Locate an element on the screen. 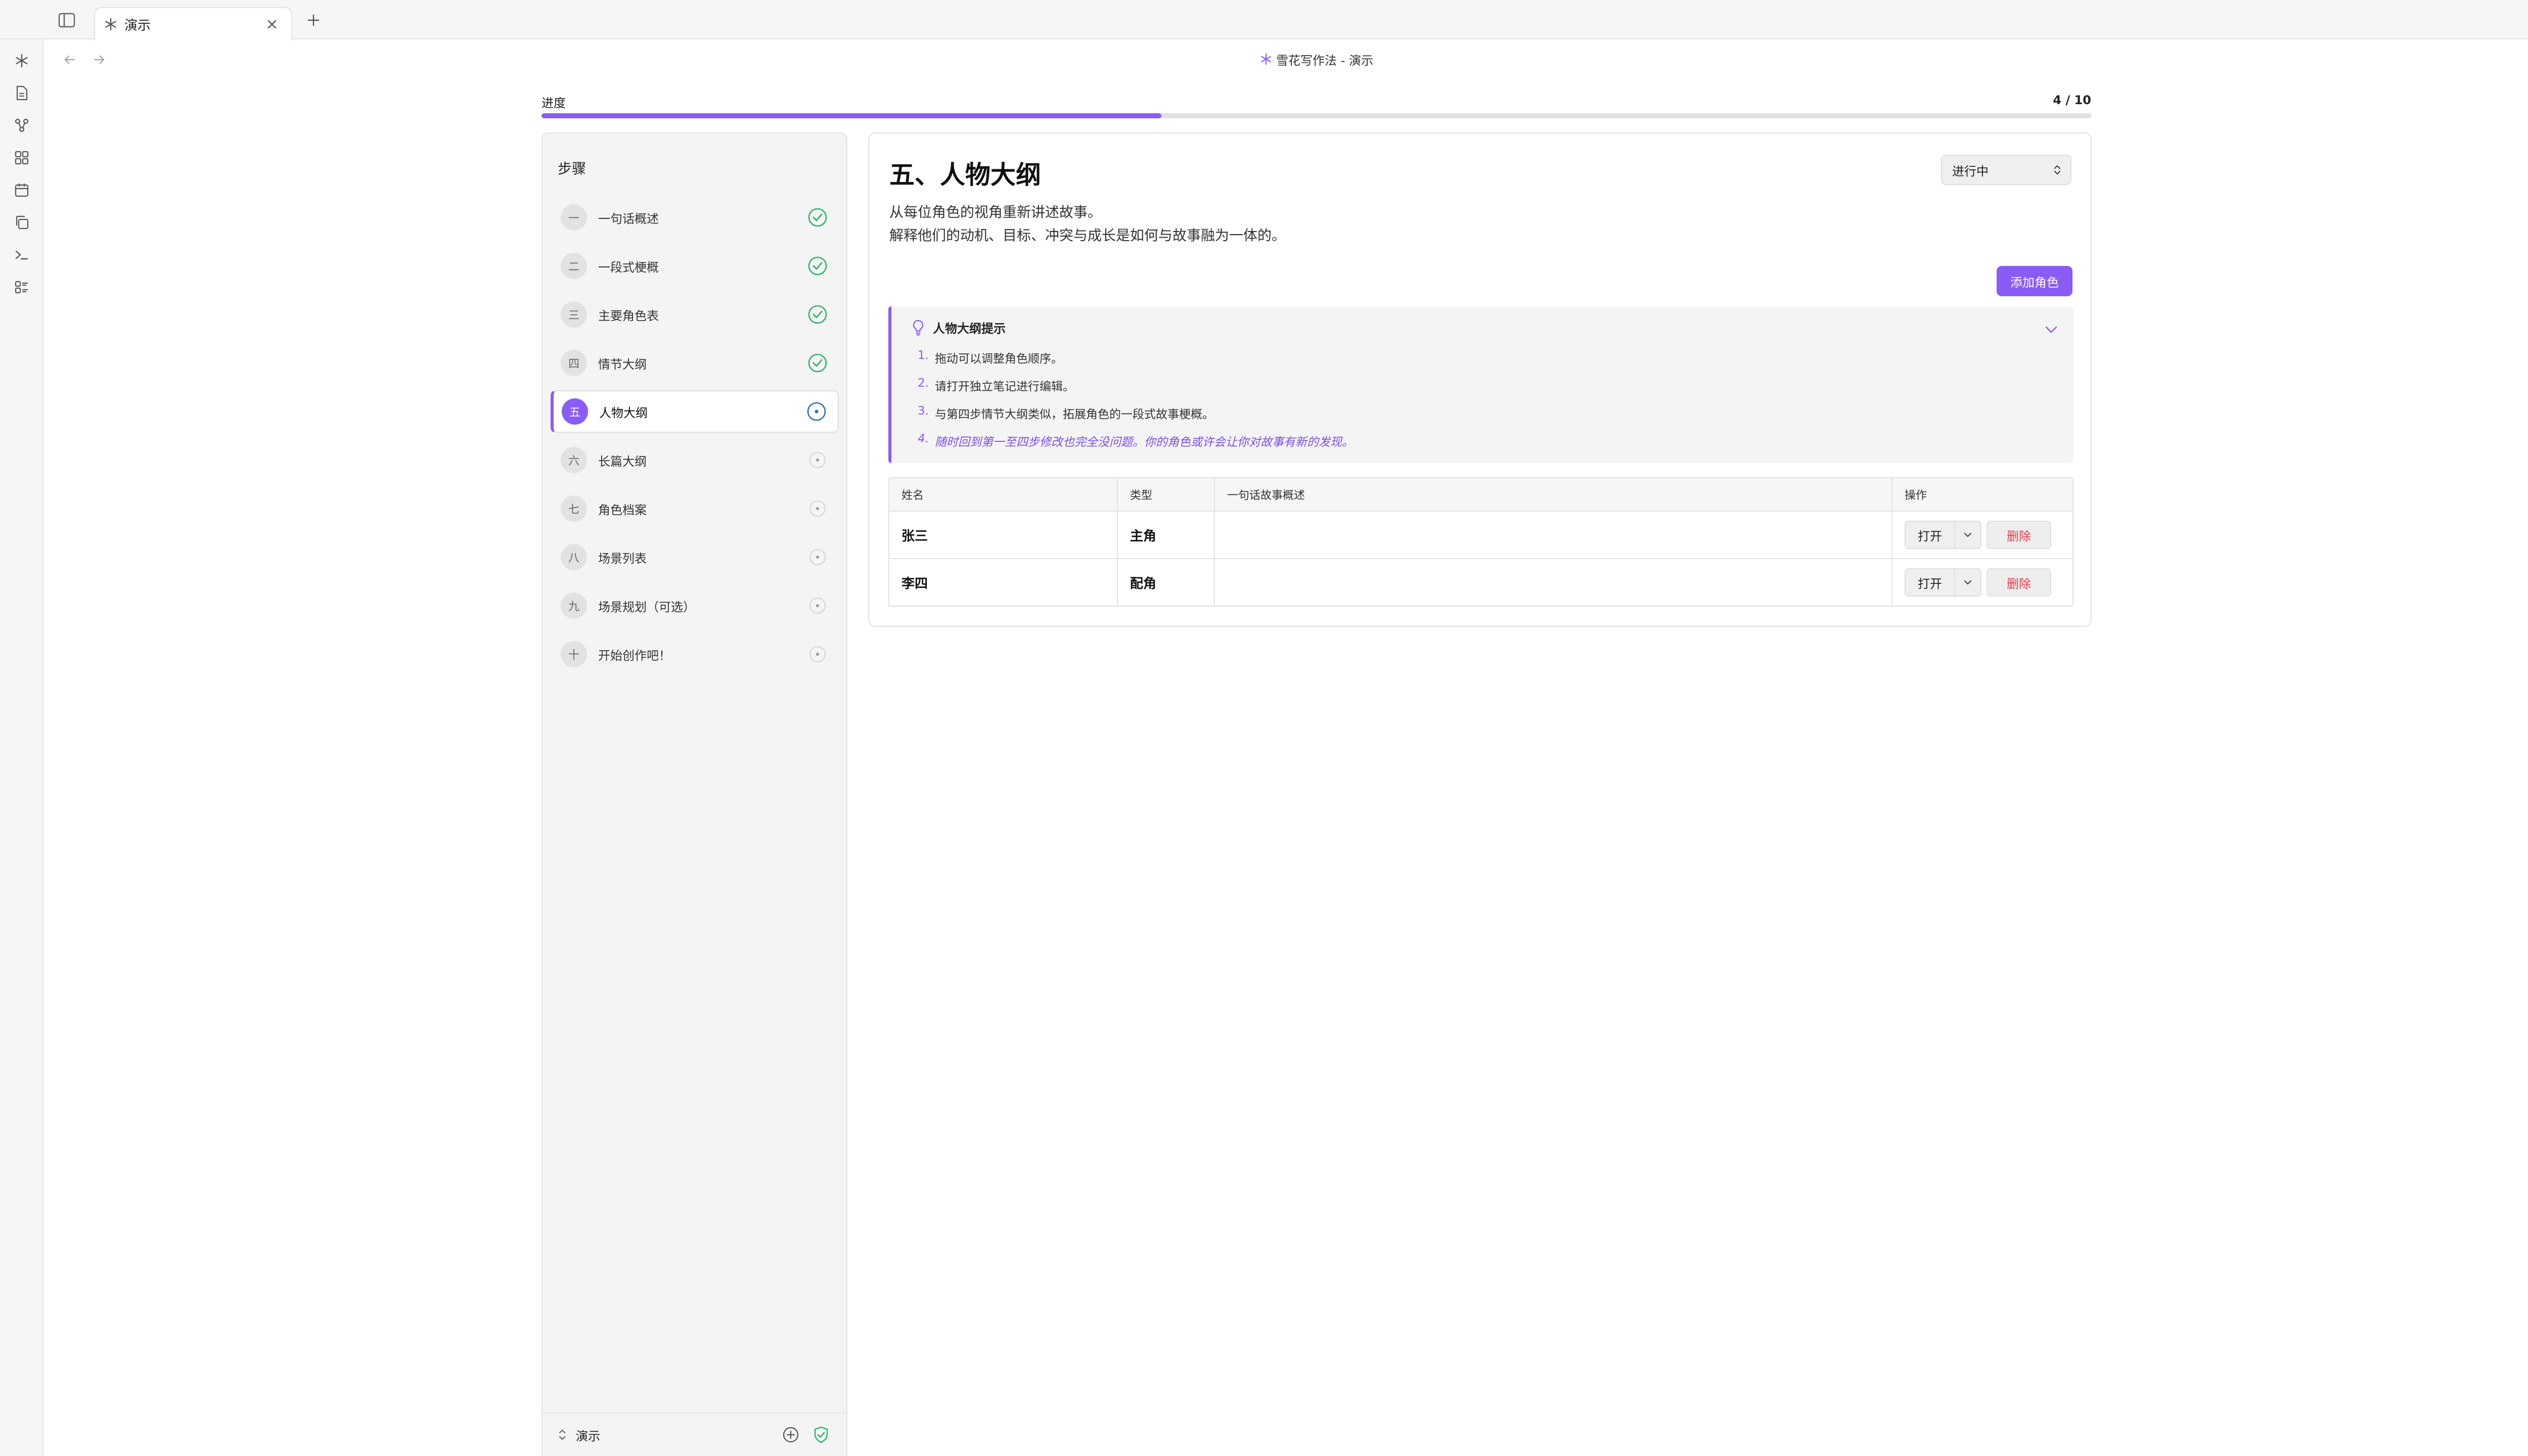 Image resolution: width=2528 pixels, height=1456 pixels. step-item: 八 场景列表 is located at coordinates (695, 557).